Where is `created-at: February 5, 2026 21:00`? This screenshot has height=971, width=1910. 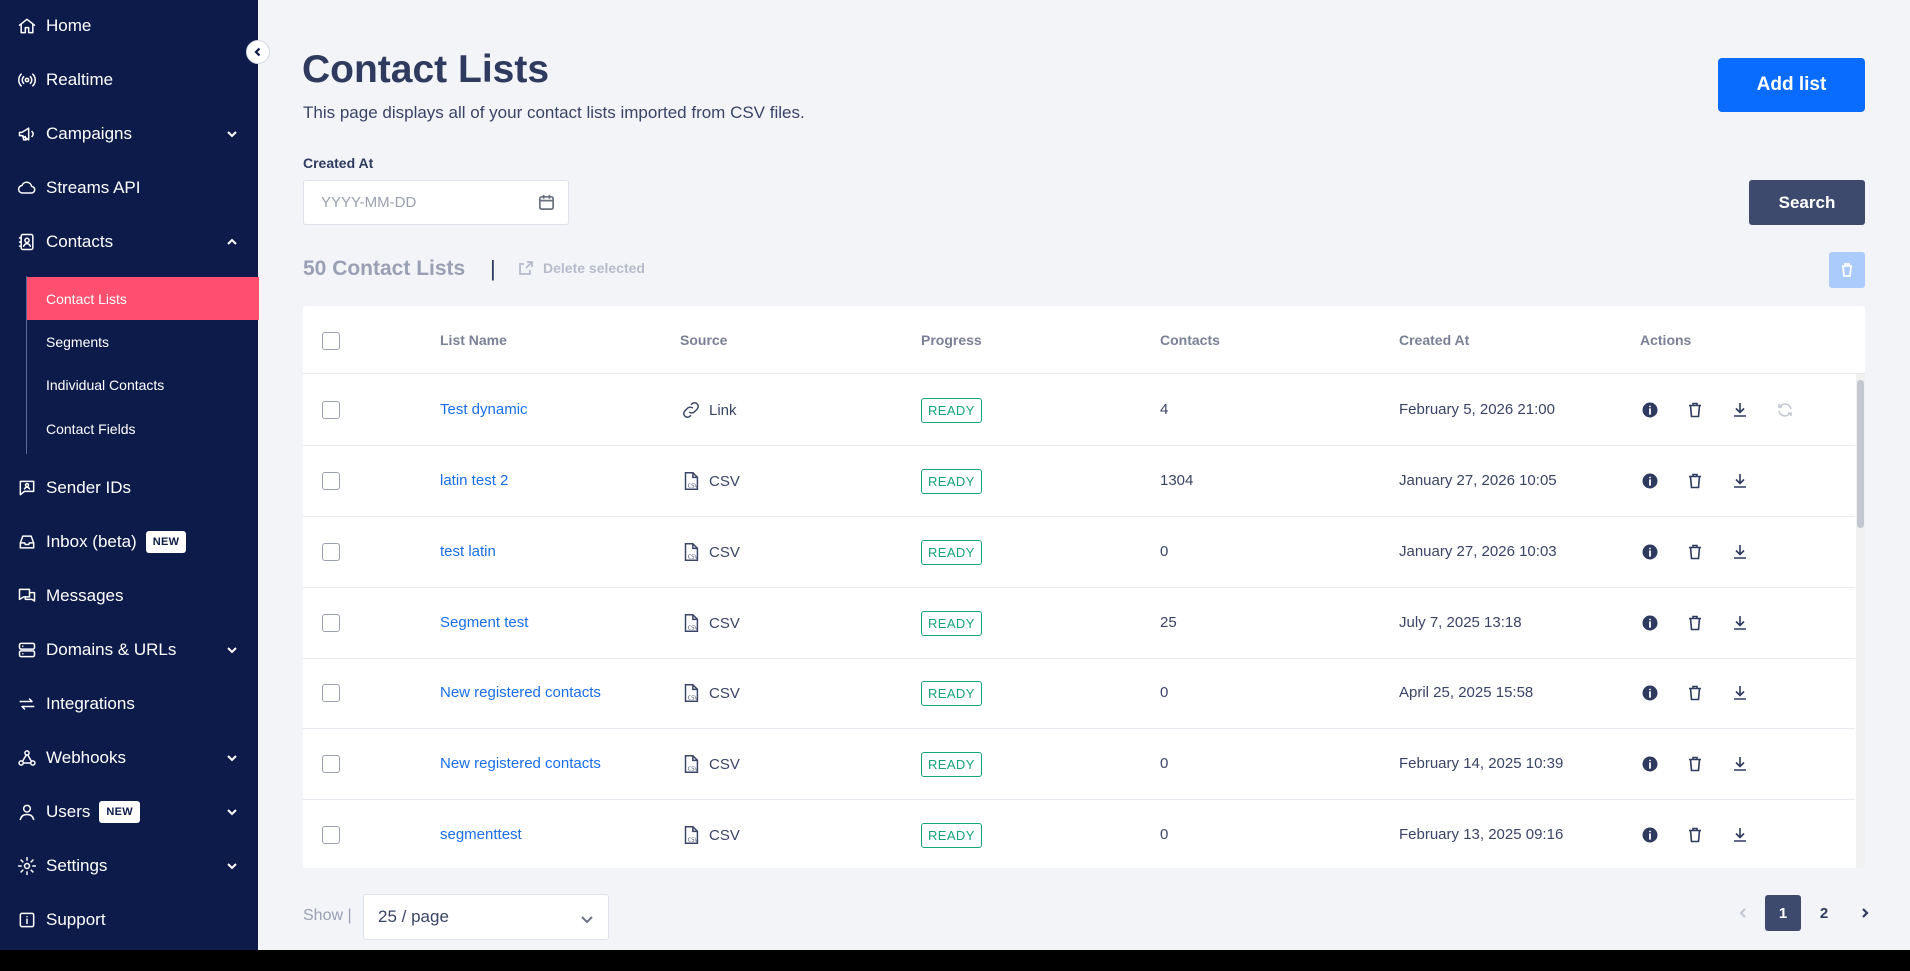
created-at: February 5, 2026 21:00 is located at coordinates (1477, 409).